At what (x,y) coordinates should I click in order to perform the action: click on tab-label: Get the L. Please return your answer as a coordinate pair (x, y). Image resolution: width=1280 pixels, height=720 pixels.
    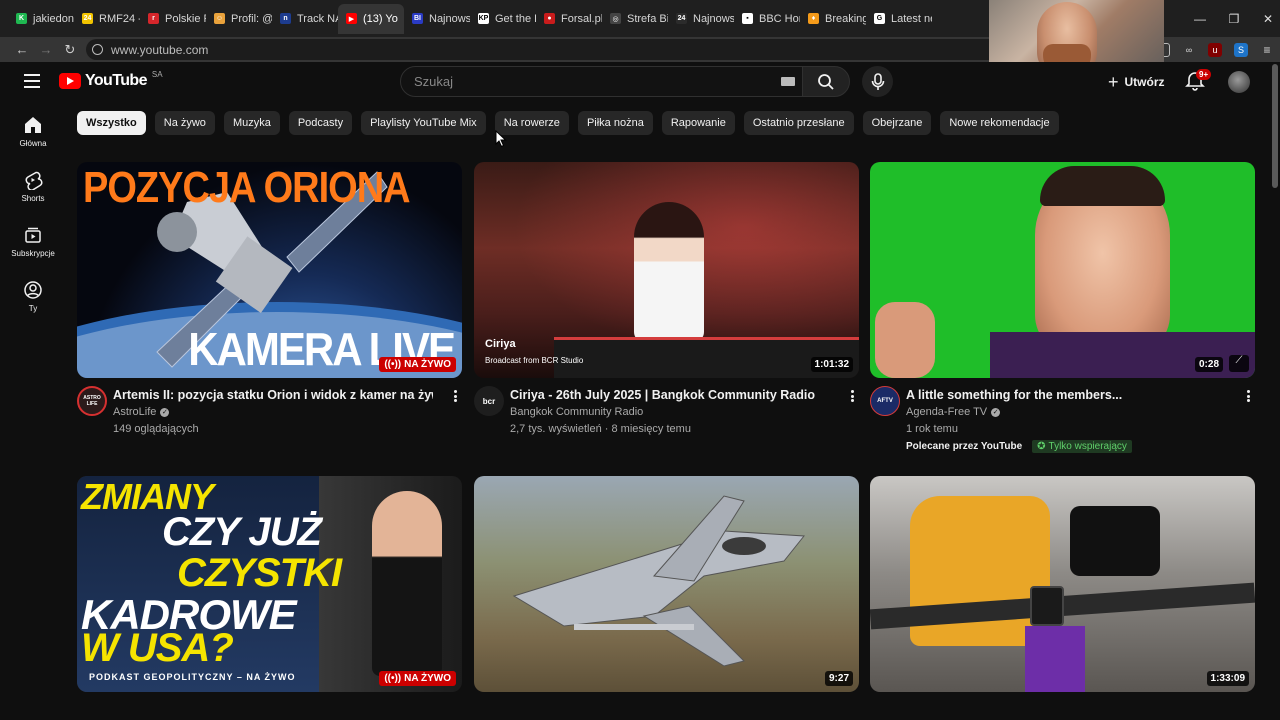
    Looking at the image, I should click on (515, 18).